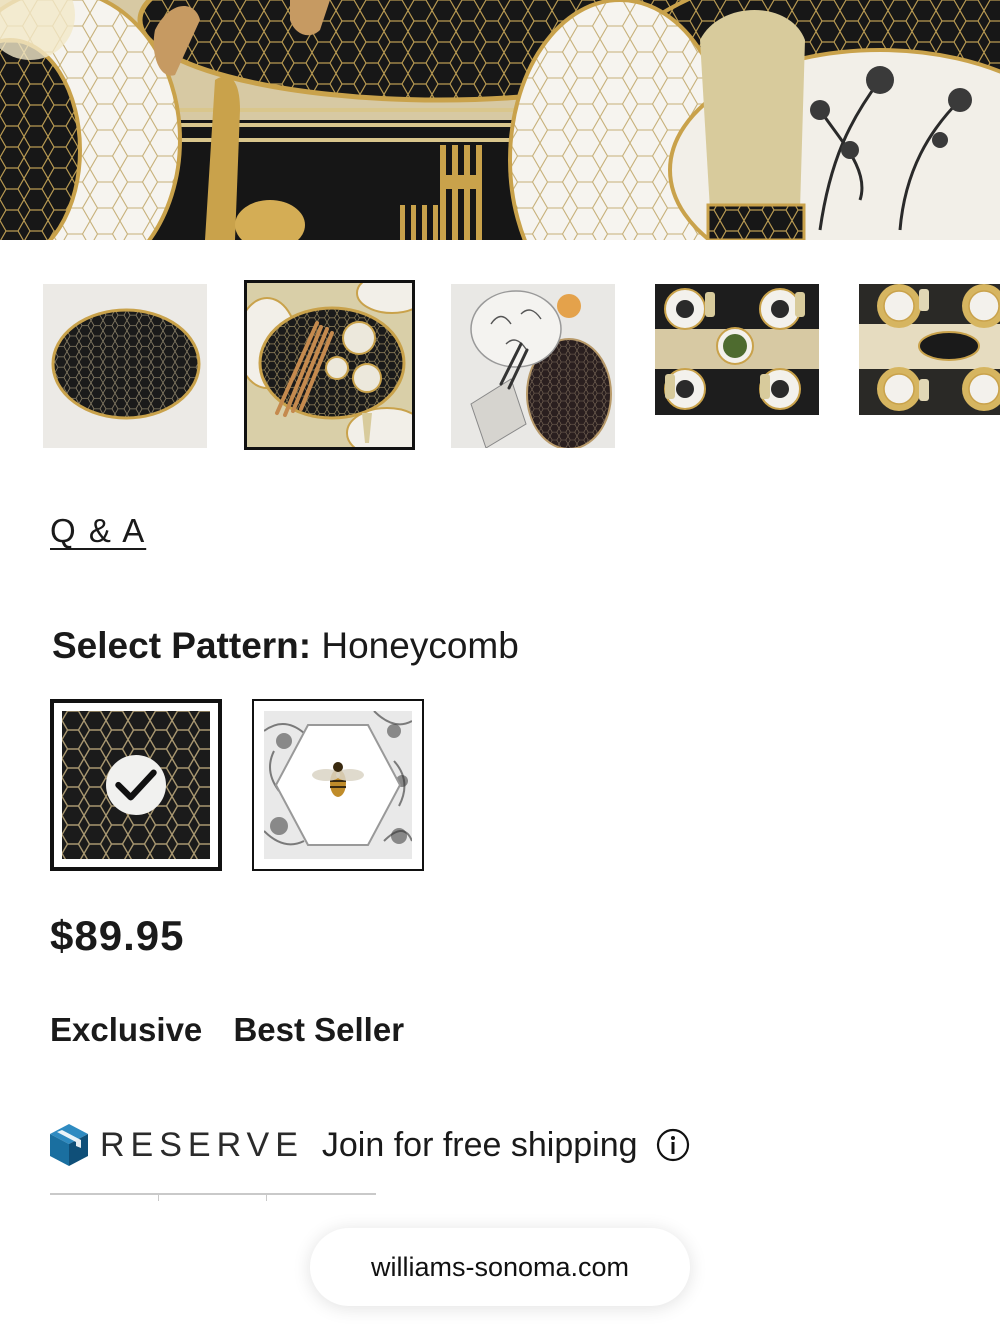 Image resolution: width=1000 pixels, height=1333 pixels. I want to click on reserve-text: Join for free shipping, so click(479, 1144).